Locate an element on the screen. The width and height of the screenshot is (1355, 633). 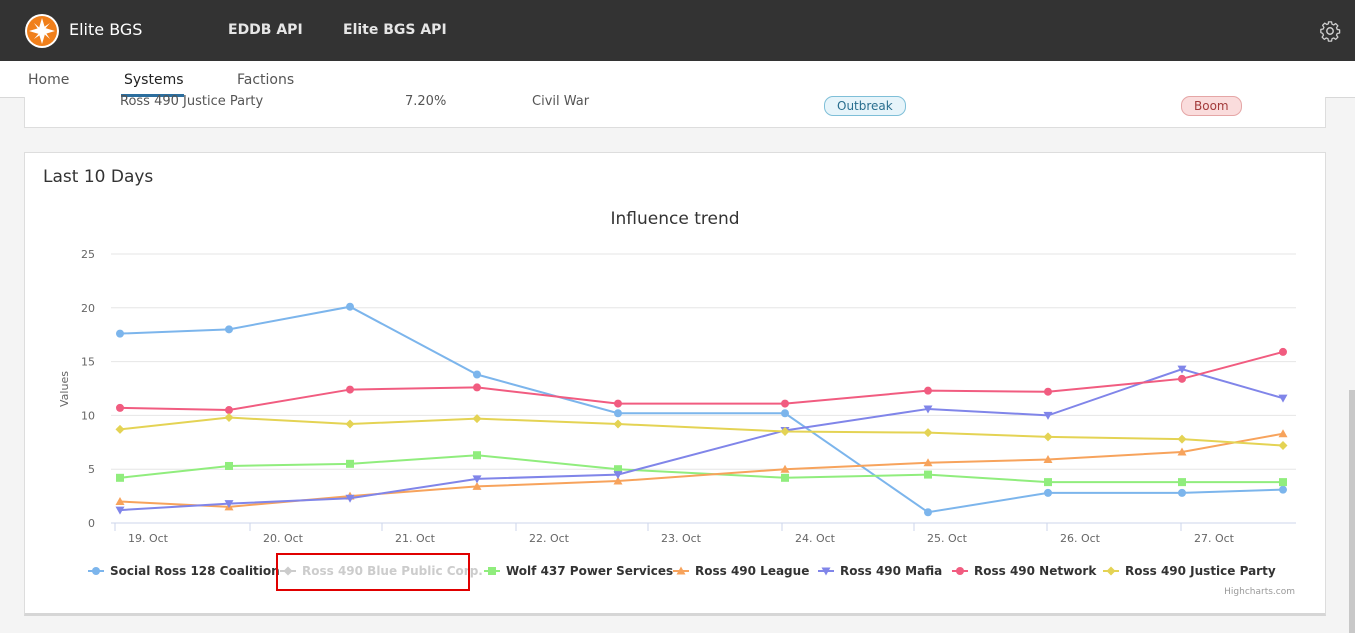
y-tick-label: 15 is located at coordinates (88, 362).